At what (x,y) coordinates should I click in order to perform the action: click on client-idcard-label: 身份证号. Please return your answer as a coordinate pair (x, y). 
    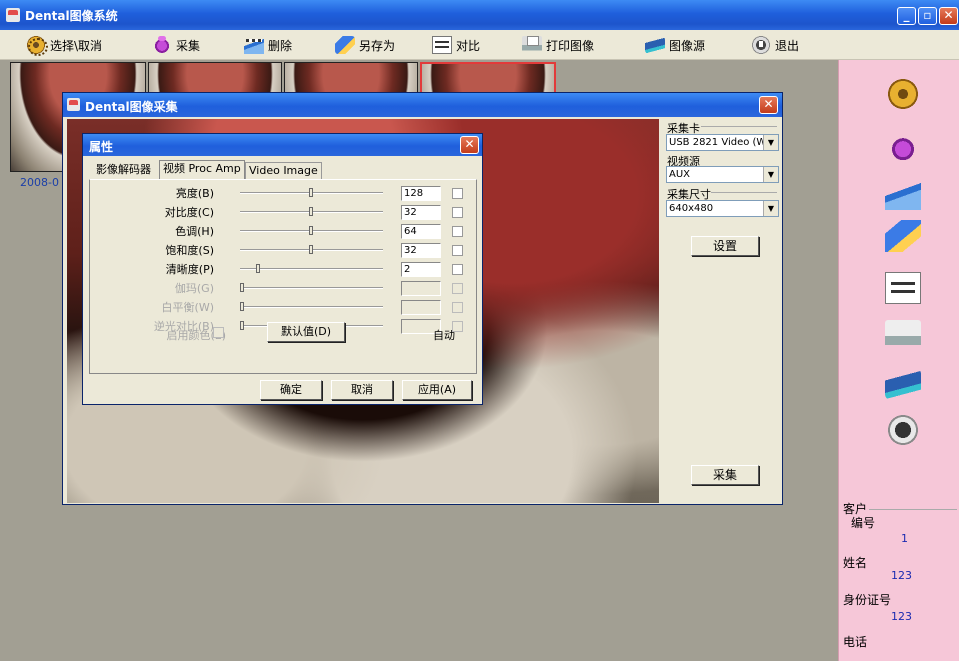
    Looking at the image, I should click on (867, 600).